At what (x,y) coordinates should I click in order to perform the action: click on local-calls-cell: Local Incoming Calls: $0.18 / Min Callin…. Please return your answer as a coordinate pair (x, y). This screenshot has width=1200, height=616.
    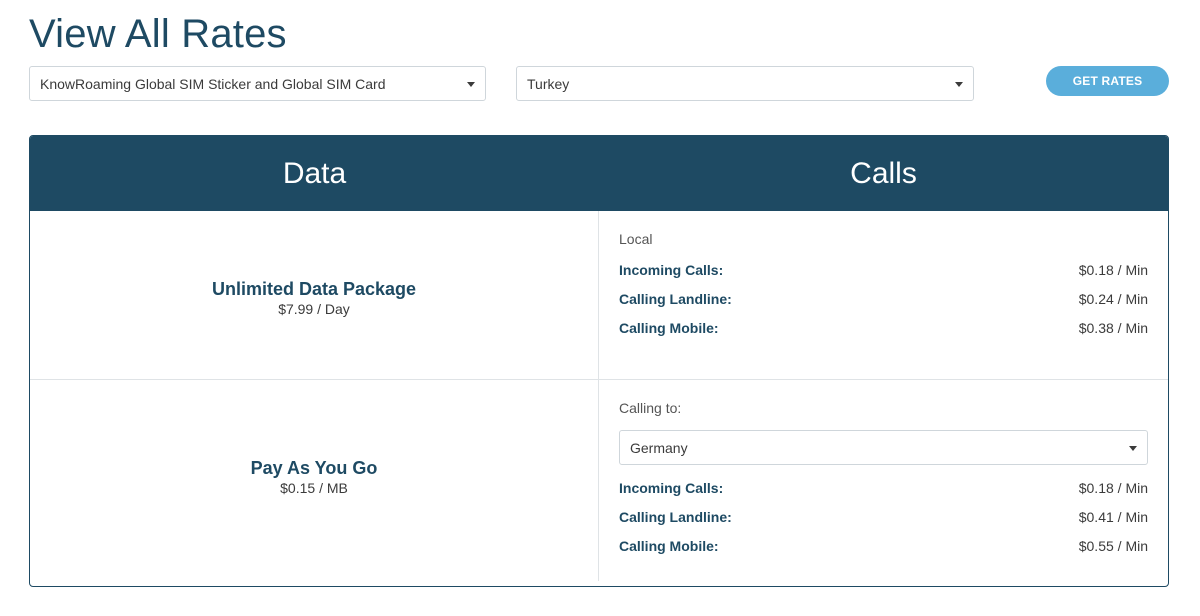
    Looking at the image, I should click on (883, 286).